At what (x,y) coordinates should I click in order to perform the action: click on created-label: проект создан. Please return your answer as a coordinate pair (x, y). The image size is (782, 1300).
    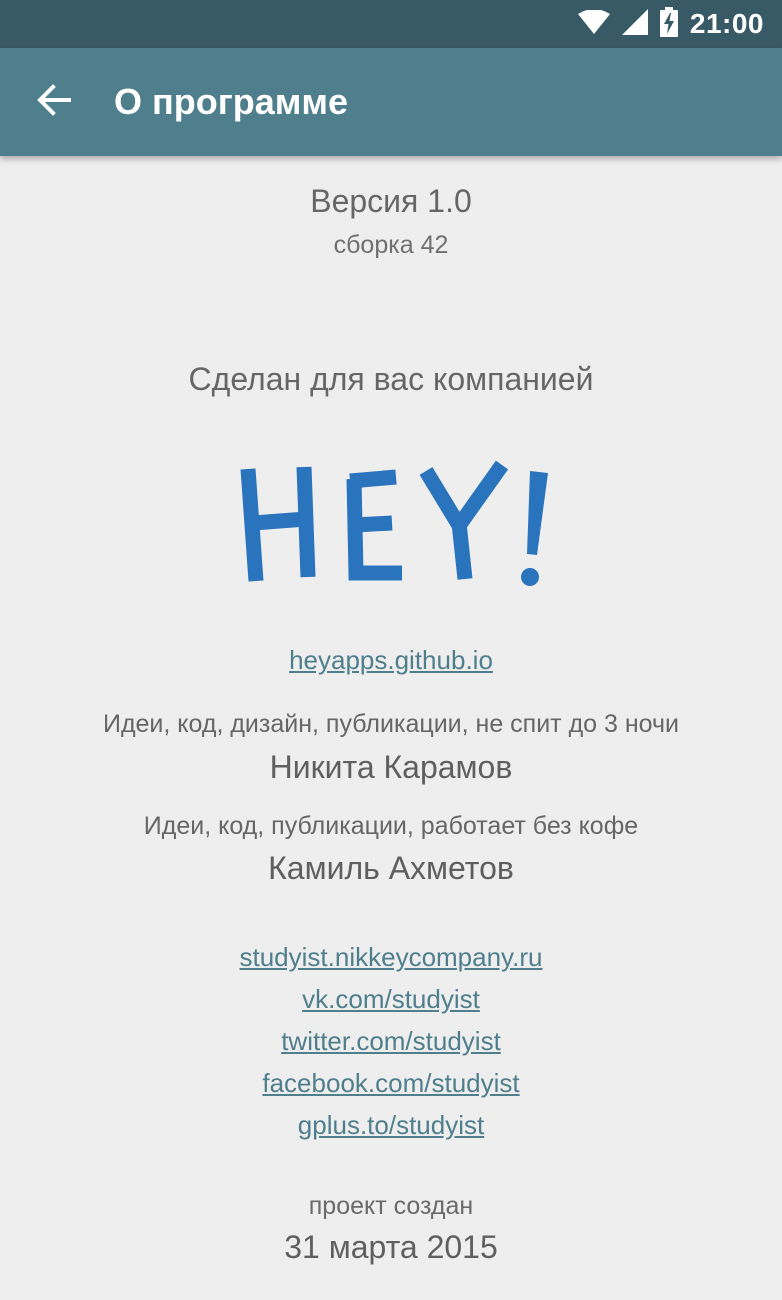
    Looking at the image, I should click on (391, 1206).